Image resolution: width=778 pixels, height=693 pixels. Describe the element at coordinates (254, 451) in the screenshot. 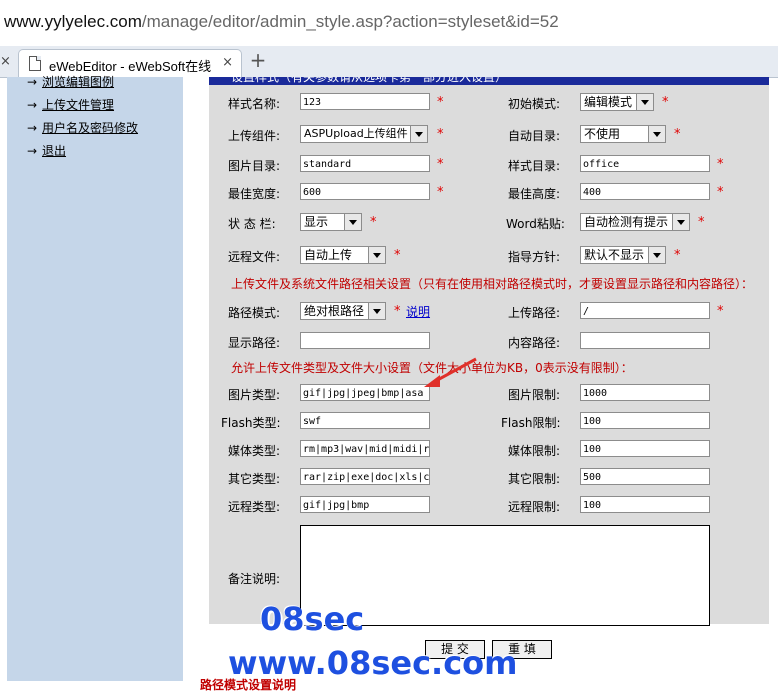

I see `media-types-label: 媒体类型:` at that location.